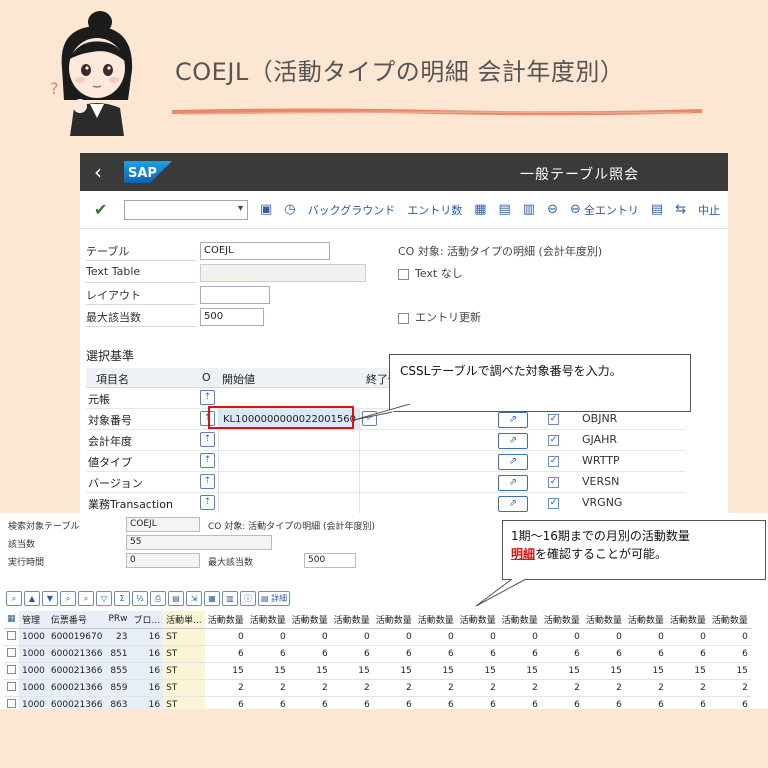  I want to click on sort-asc-icon: ▲, so click(32, 598).